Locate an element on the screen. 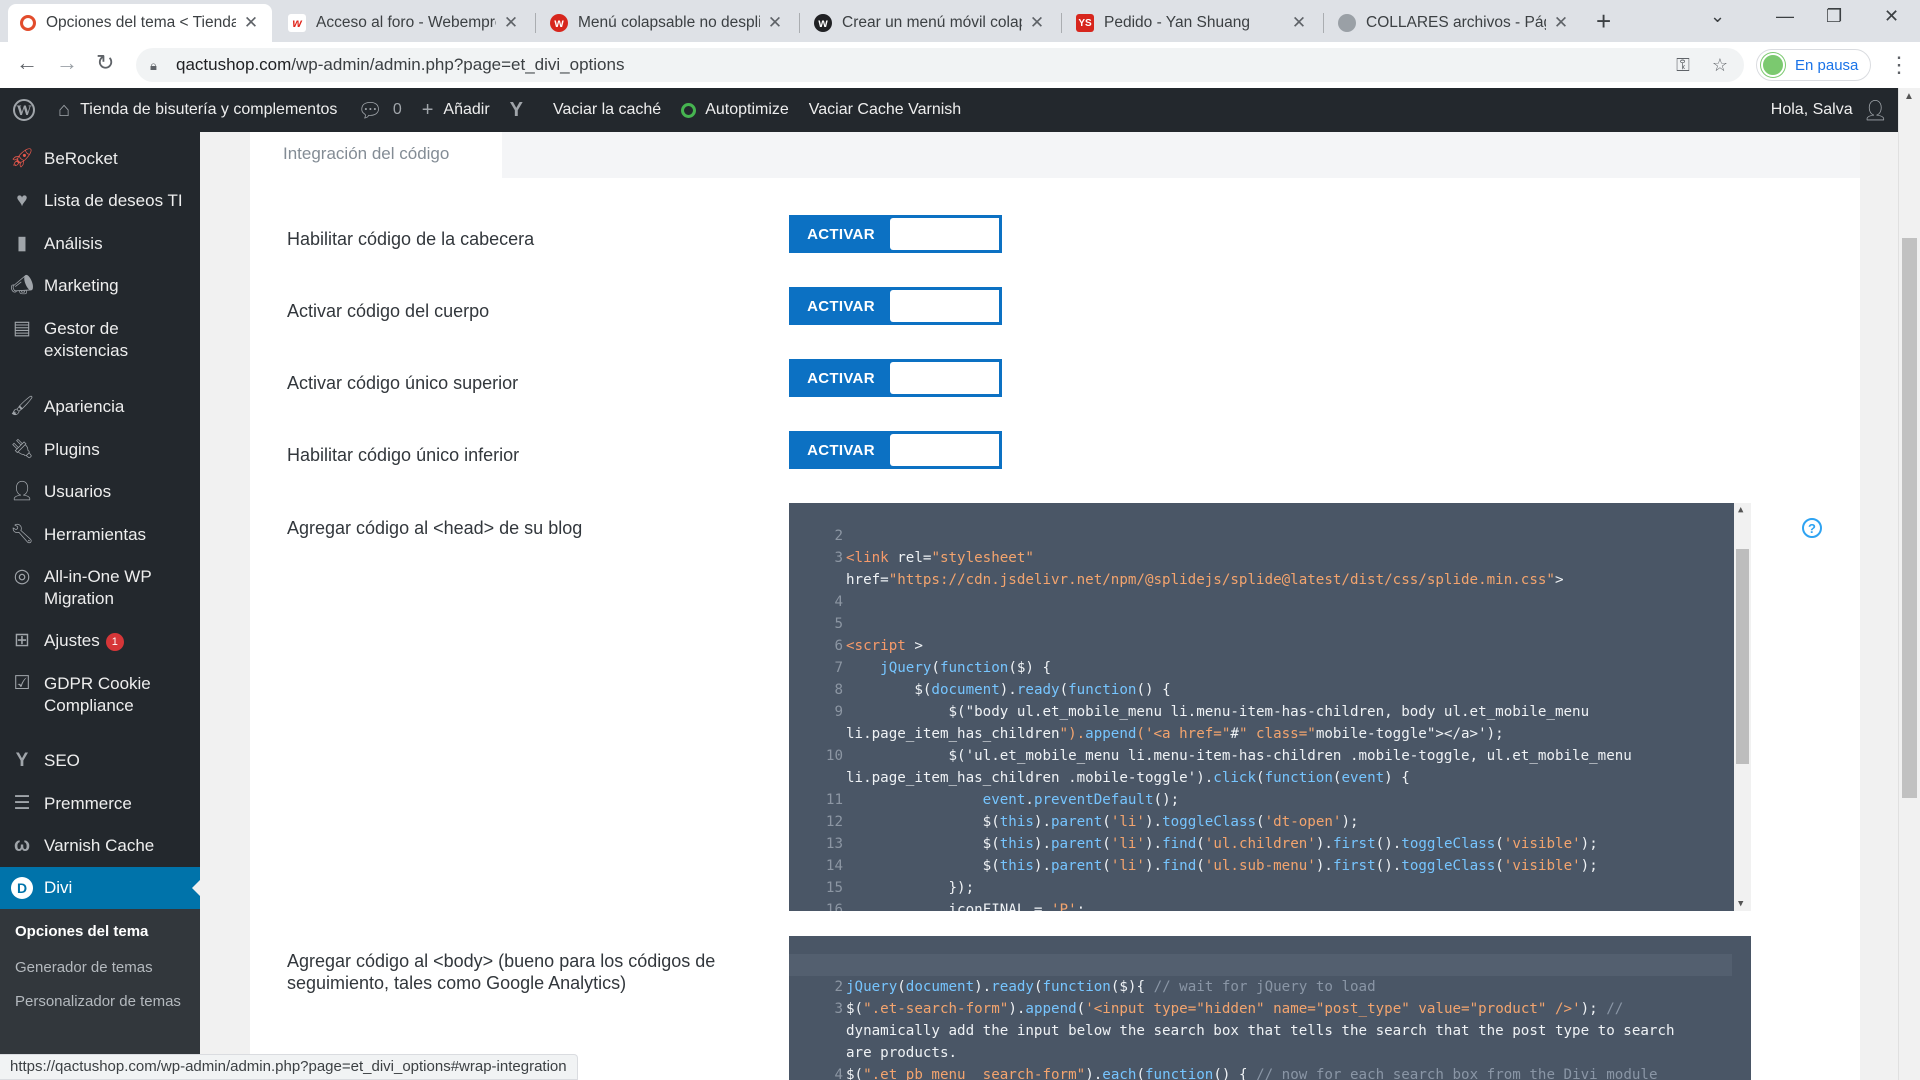 Image resolution: width=1920 pixels, height=1080 pixels. page-scrollbar: ▲ is located at coordinates (1909, 584).